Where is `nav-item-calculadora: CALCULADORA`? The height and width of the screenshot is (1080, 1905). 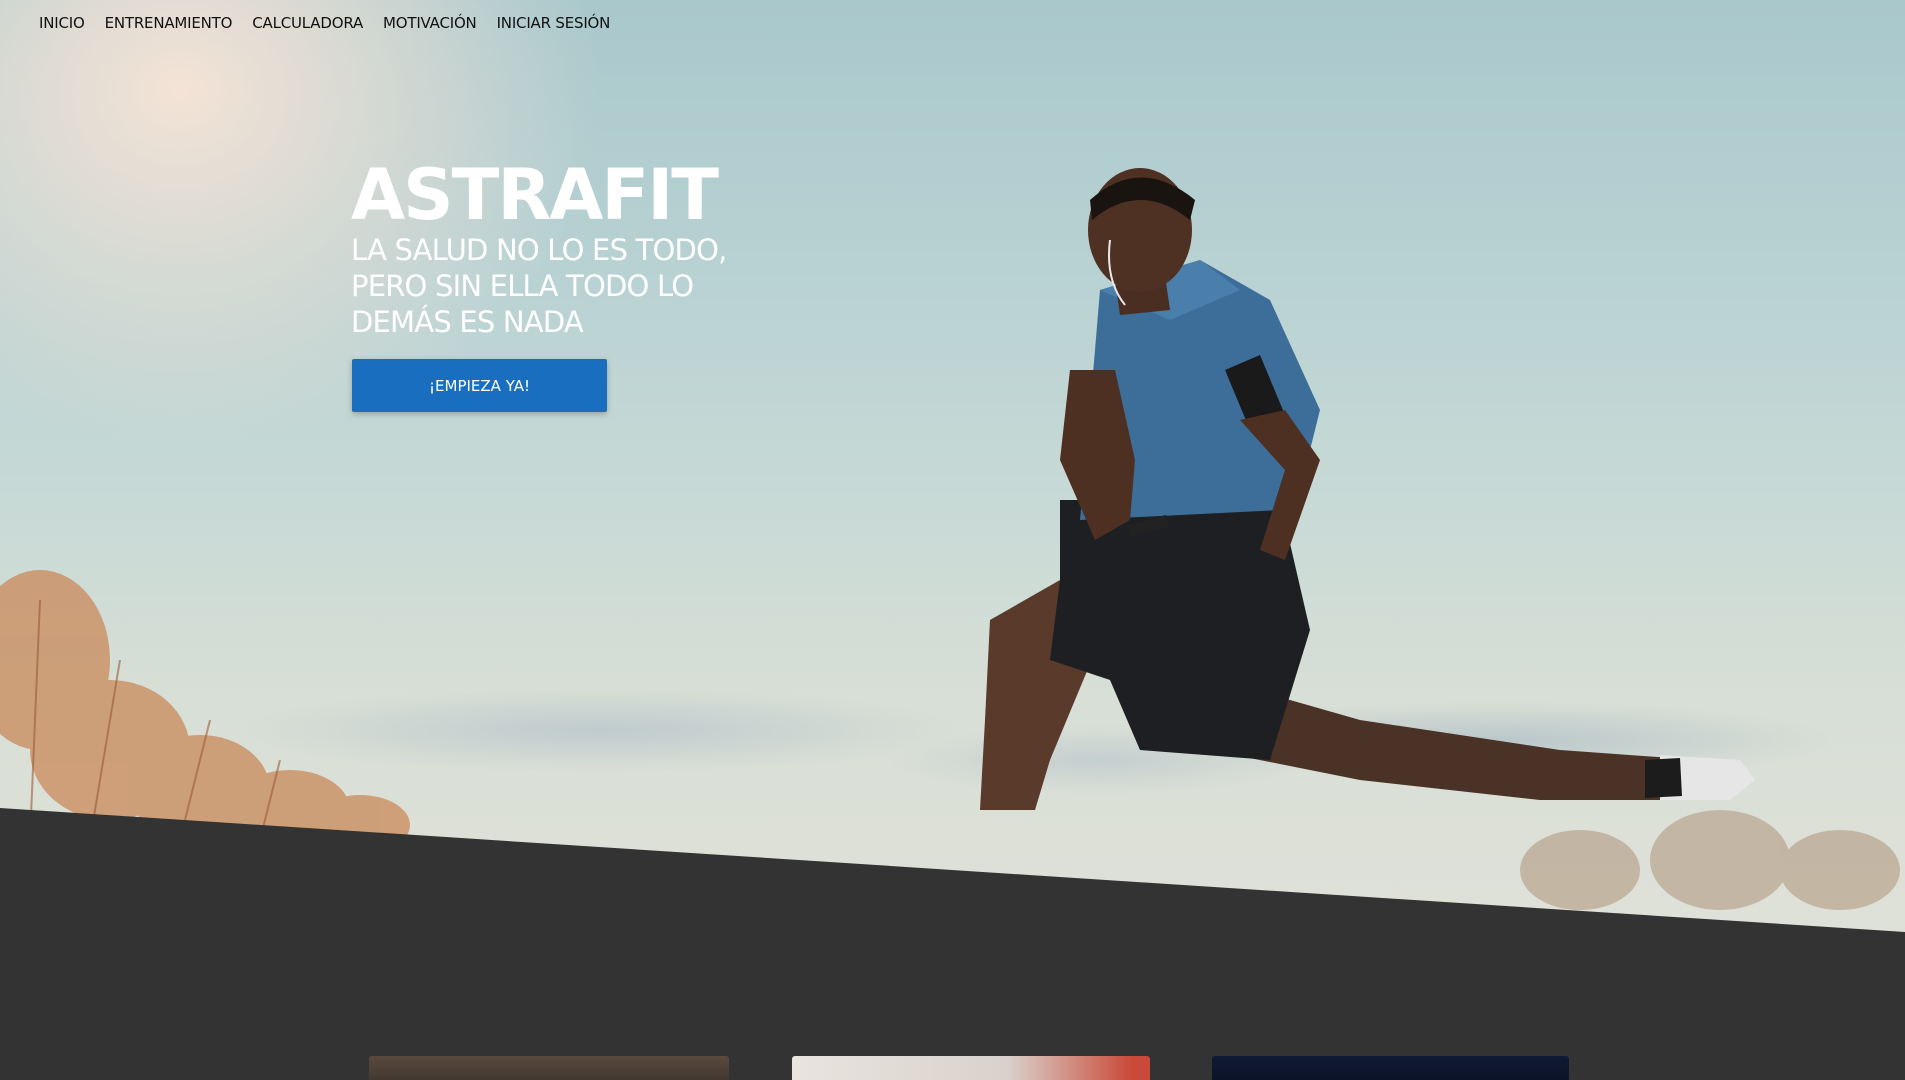 nav-item-calculadora: CALCULADORA is located at coordinates (307, 23).